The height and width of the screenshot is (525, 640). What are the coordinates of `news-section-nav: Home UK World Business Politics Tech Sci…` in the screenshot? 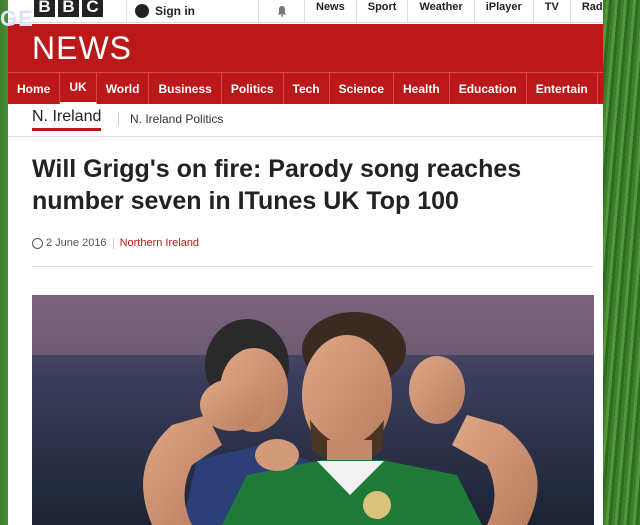 It's located at (305, 88).